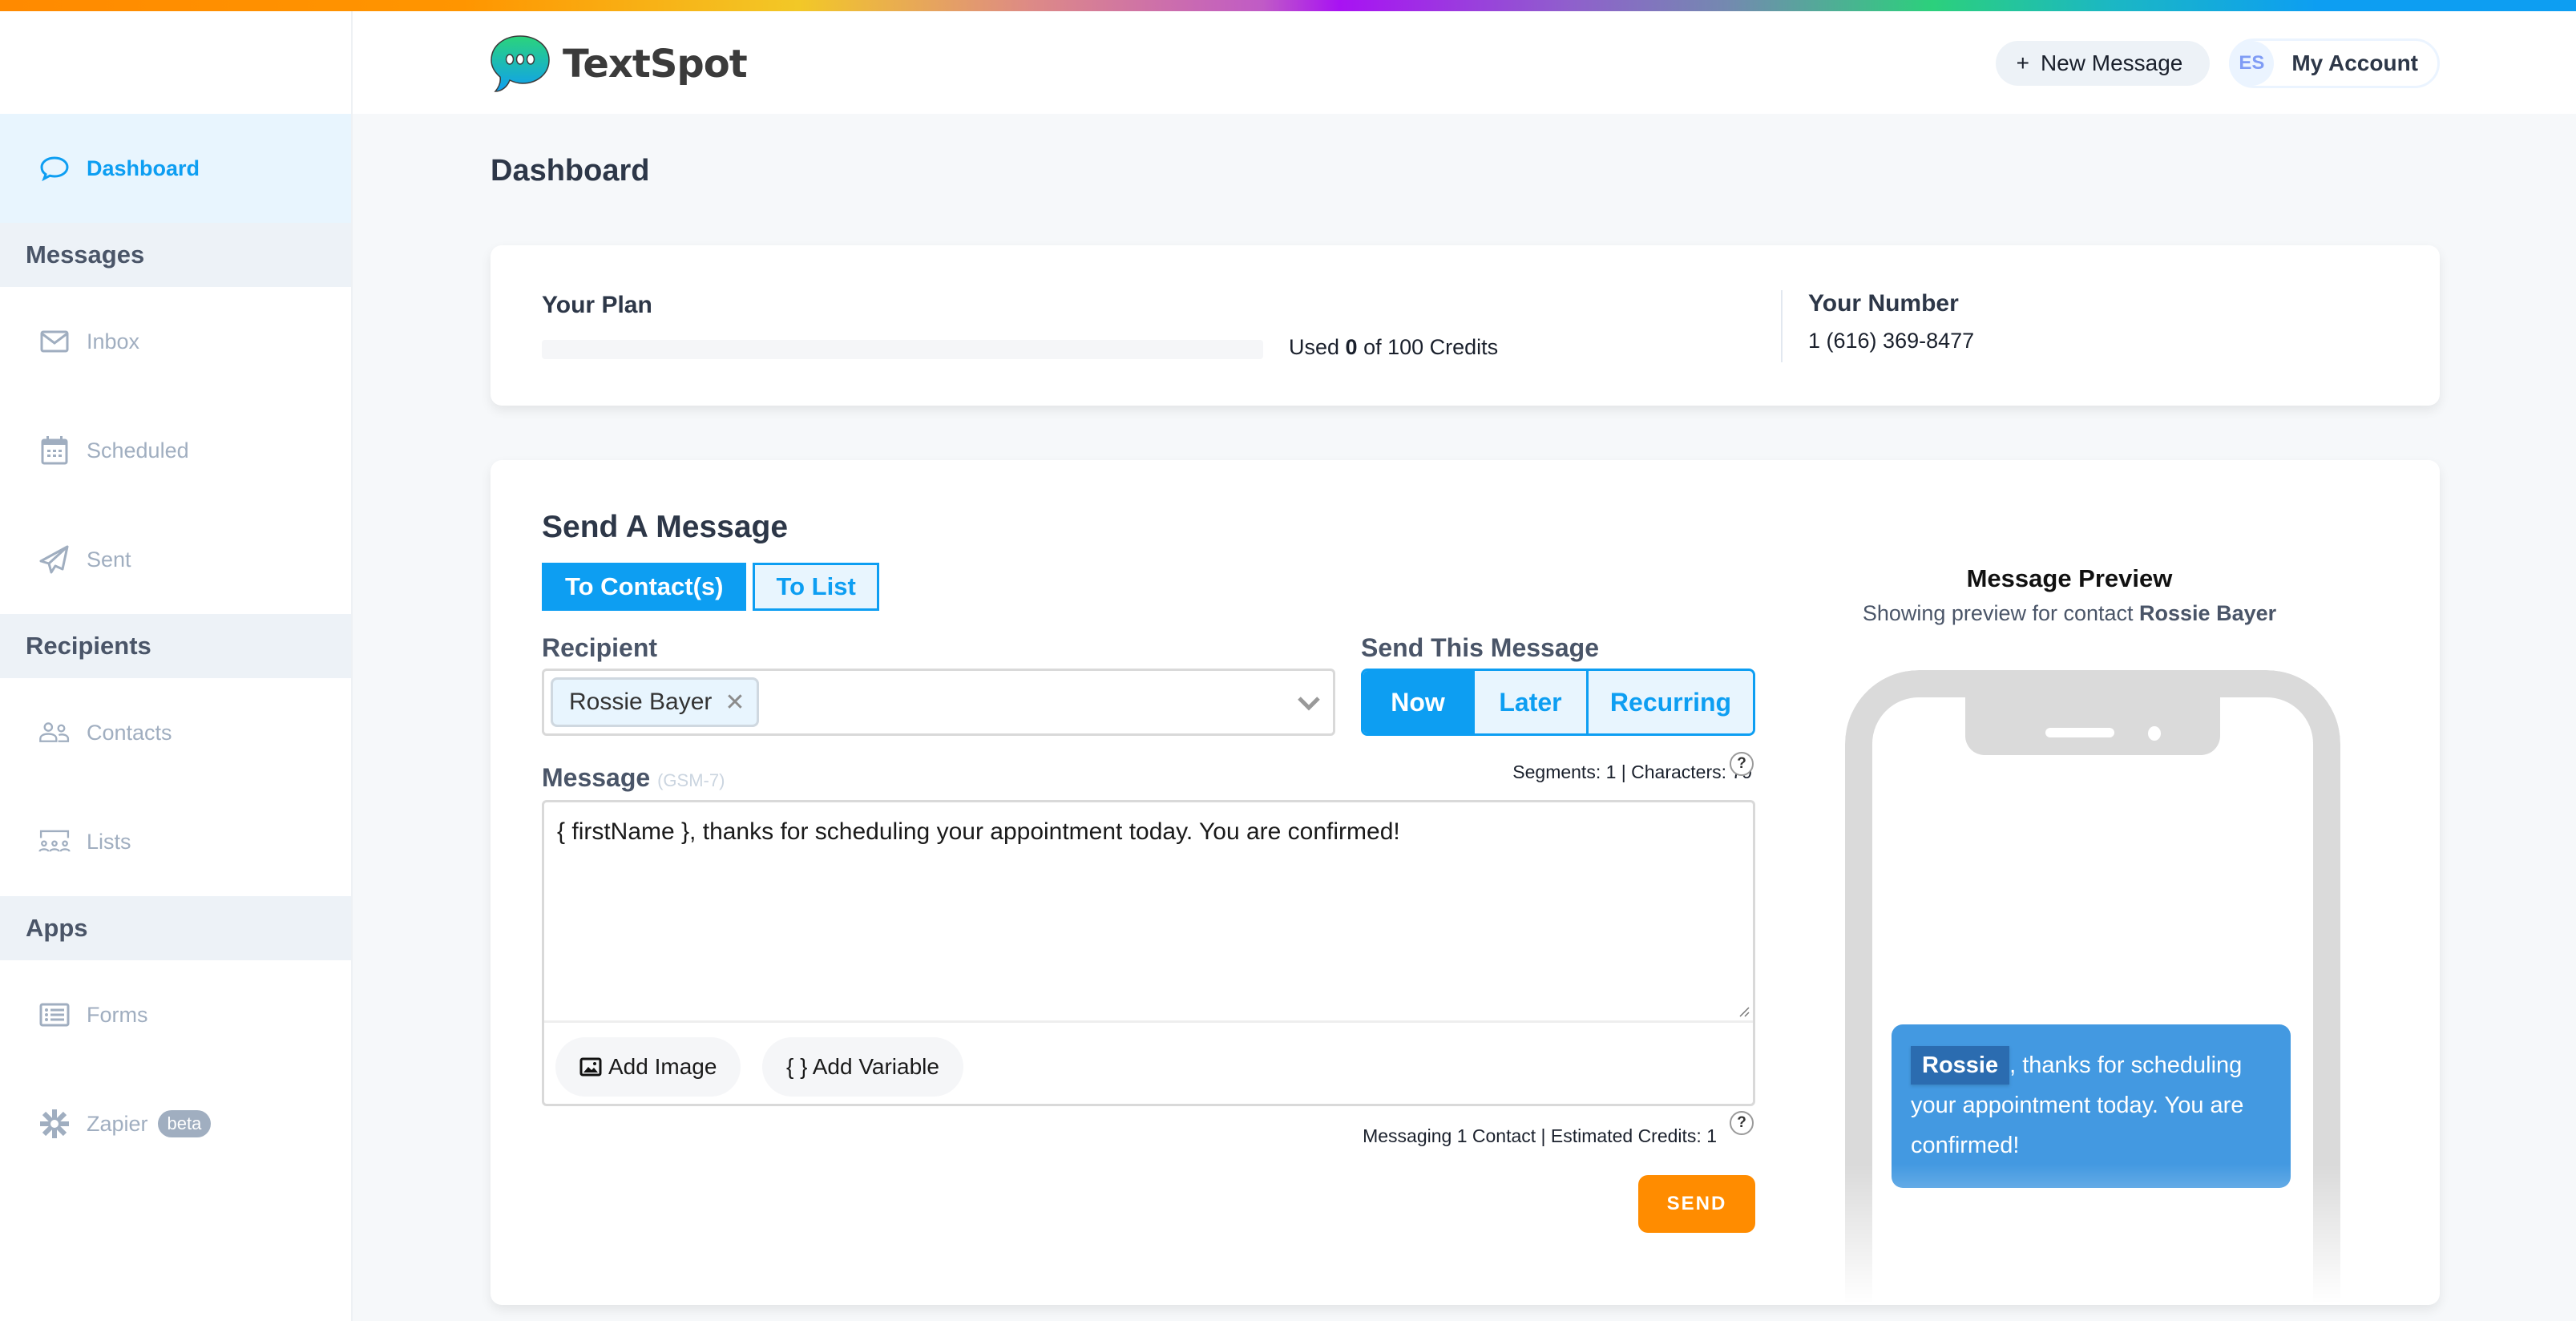 This screenshot has height=1321, width=2576. Describe the element at coordinates (54, 341) in the screenshot. I see `envelope-icon` at that location.